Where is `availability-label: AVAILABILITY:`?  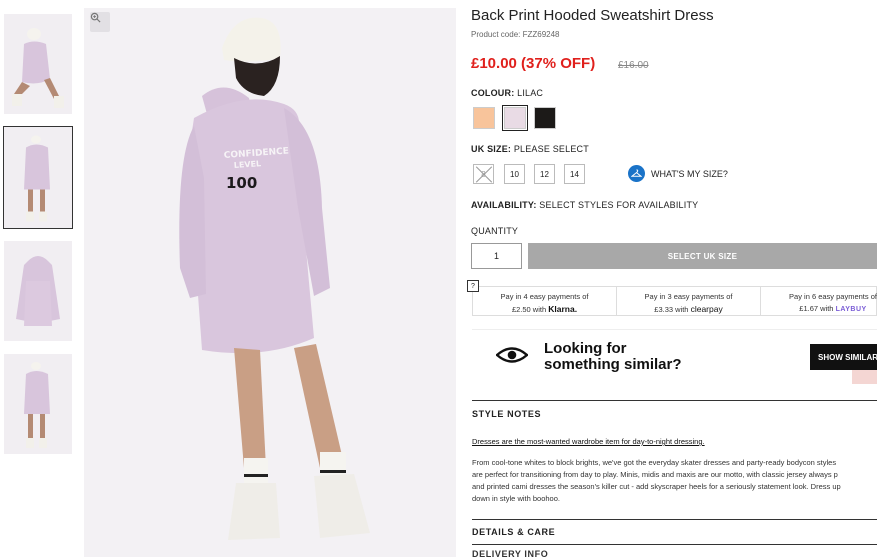 availability-label: AVAILABILITY: is located at coordinates (504, 205).